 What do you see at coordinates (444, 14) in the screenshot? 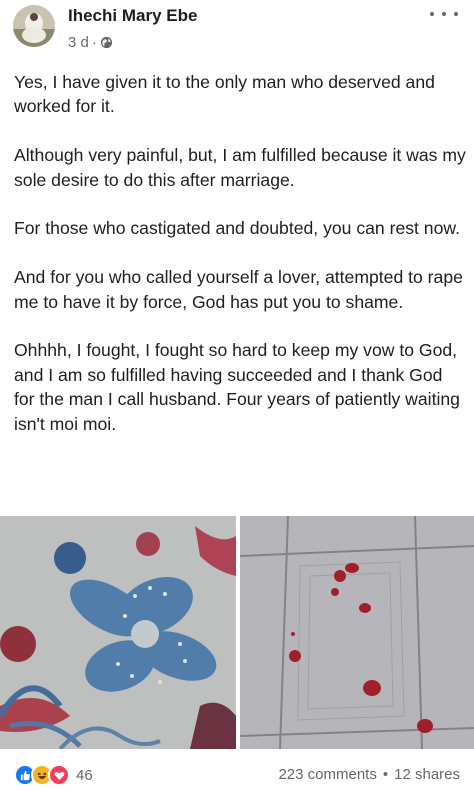
I see `more-horizontal-icon` at bounding box center [444, 14].